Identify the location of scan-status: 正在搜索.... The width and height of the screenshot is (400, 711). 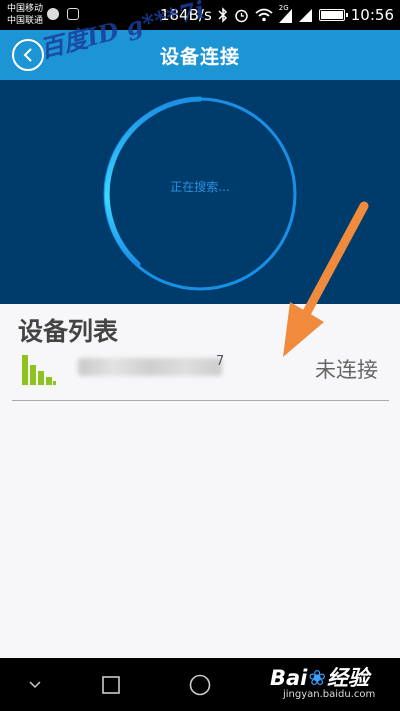
(200, 187).